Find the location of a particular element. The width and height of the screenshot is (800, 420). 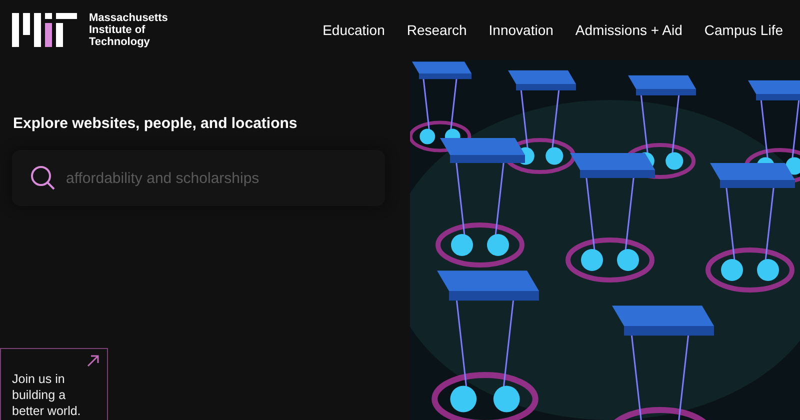

institution-name: Massachusetts Institute of Technology is located at coordinates (129, 30).